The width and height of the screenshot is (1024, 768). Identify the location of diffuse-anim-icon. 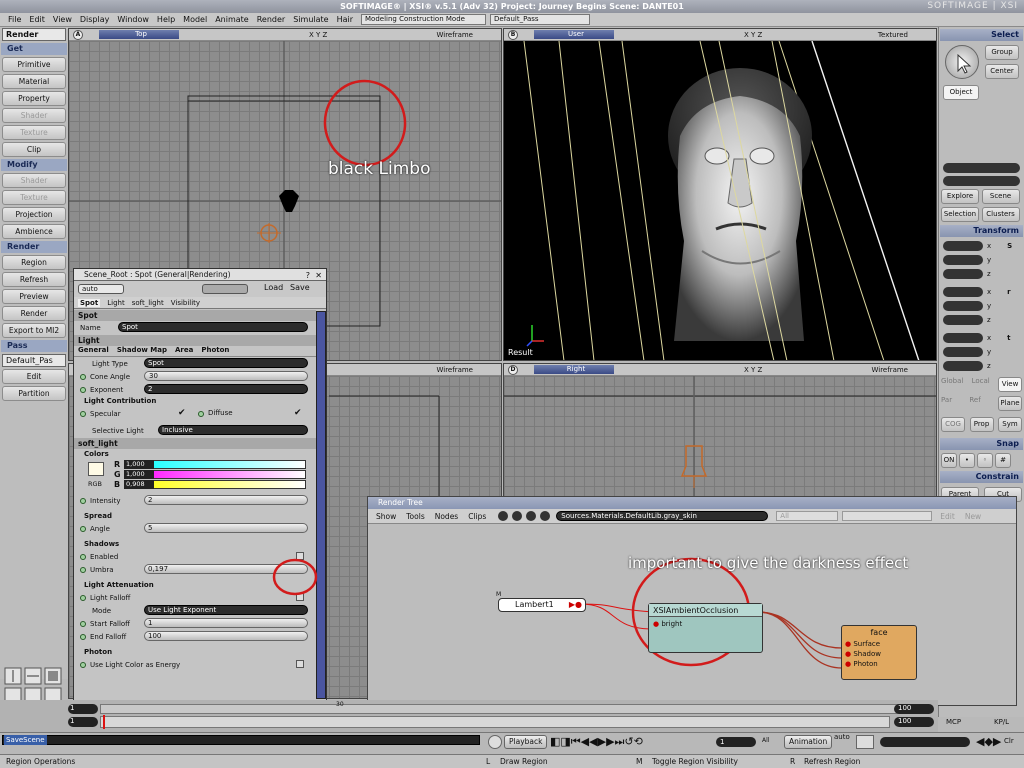
(201, 414).